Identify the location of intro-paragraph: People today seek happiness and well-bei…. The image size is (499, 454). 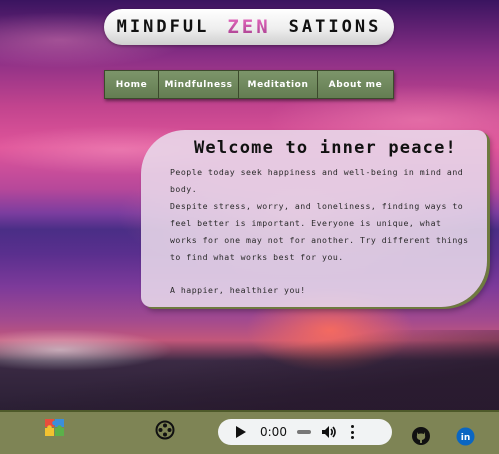
(317, 180).